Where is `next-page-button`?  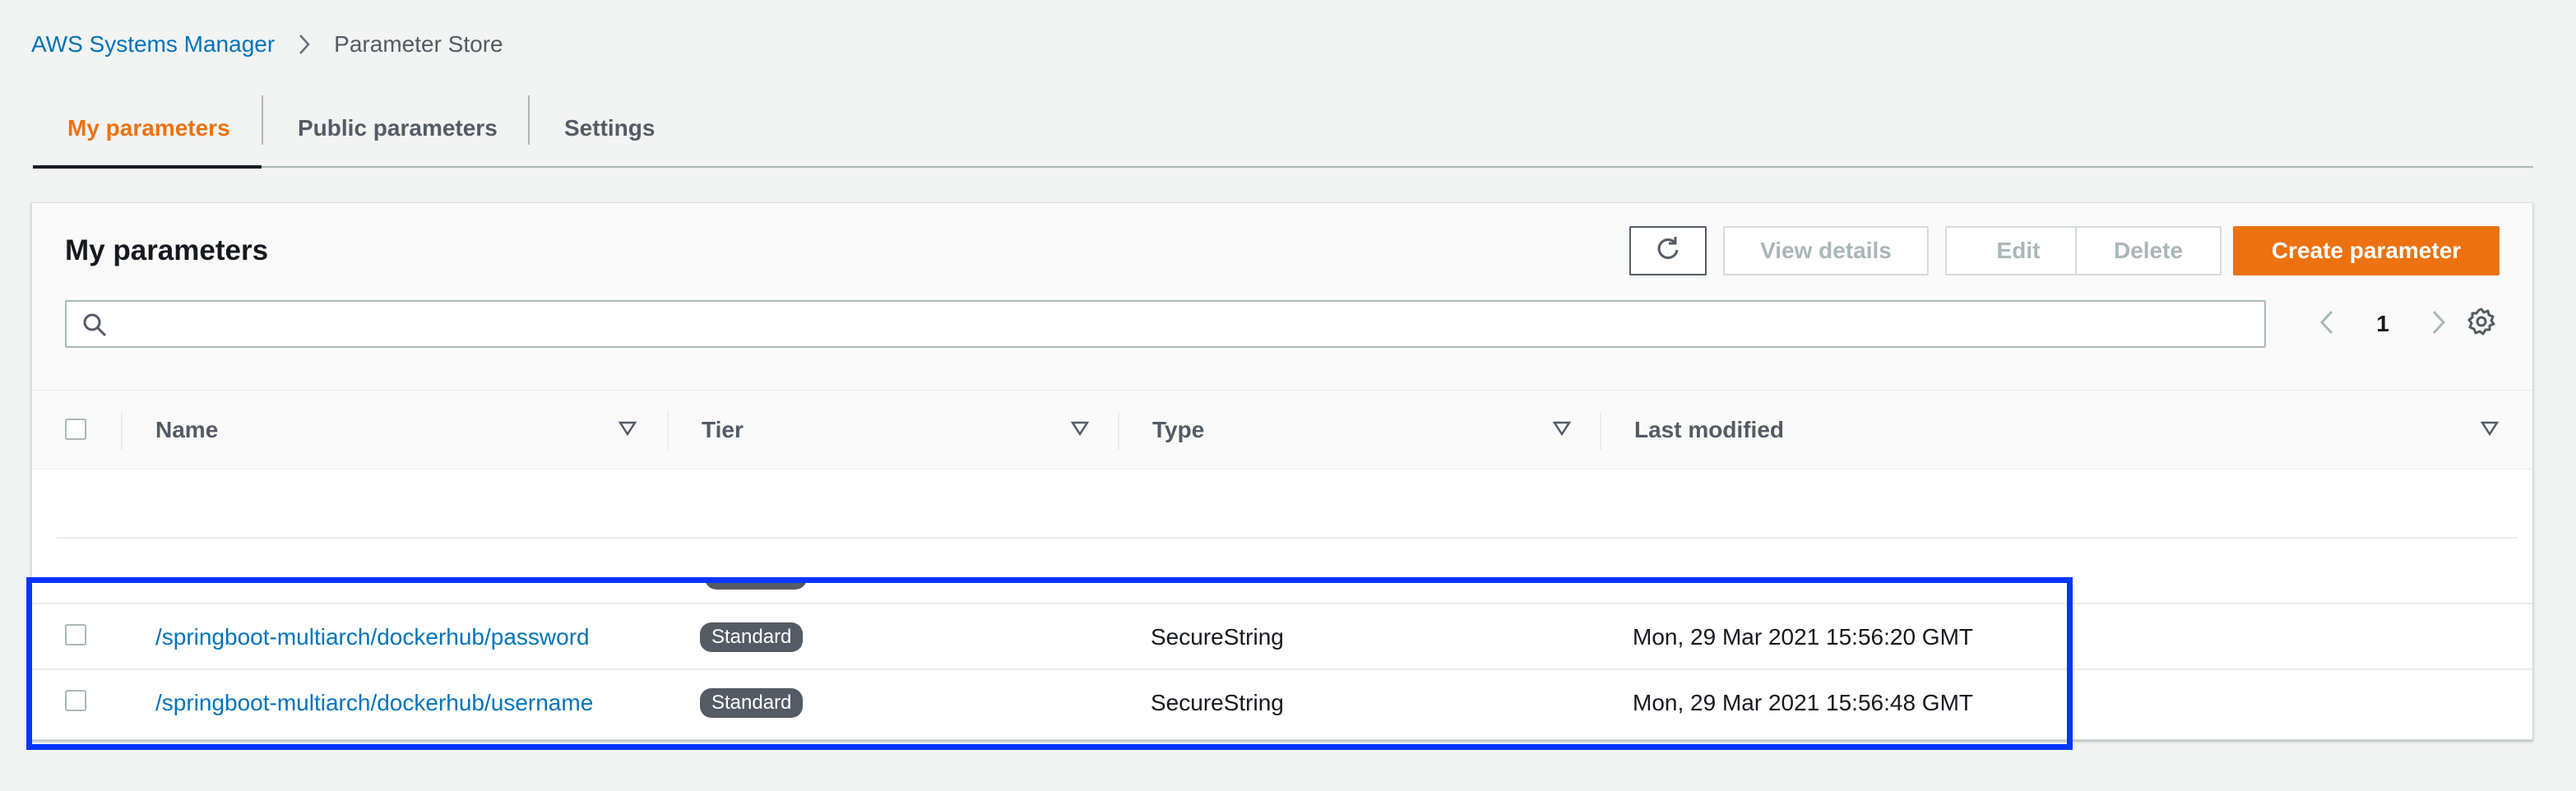
next-page-button is located at coordinates (2439, 324).